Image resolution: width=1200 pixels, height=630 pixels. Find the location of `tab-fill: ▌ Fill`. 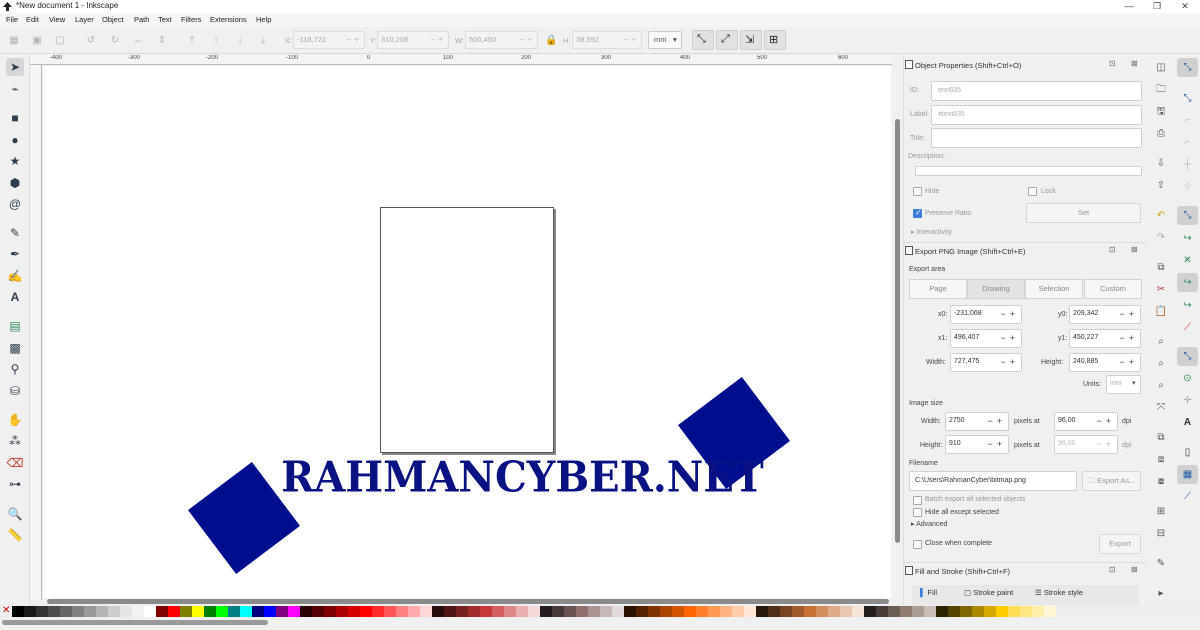

tab-fill: ▌ Fill is located at coordinates (928, 592).